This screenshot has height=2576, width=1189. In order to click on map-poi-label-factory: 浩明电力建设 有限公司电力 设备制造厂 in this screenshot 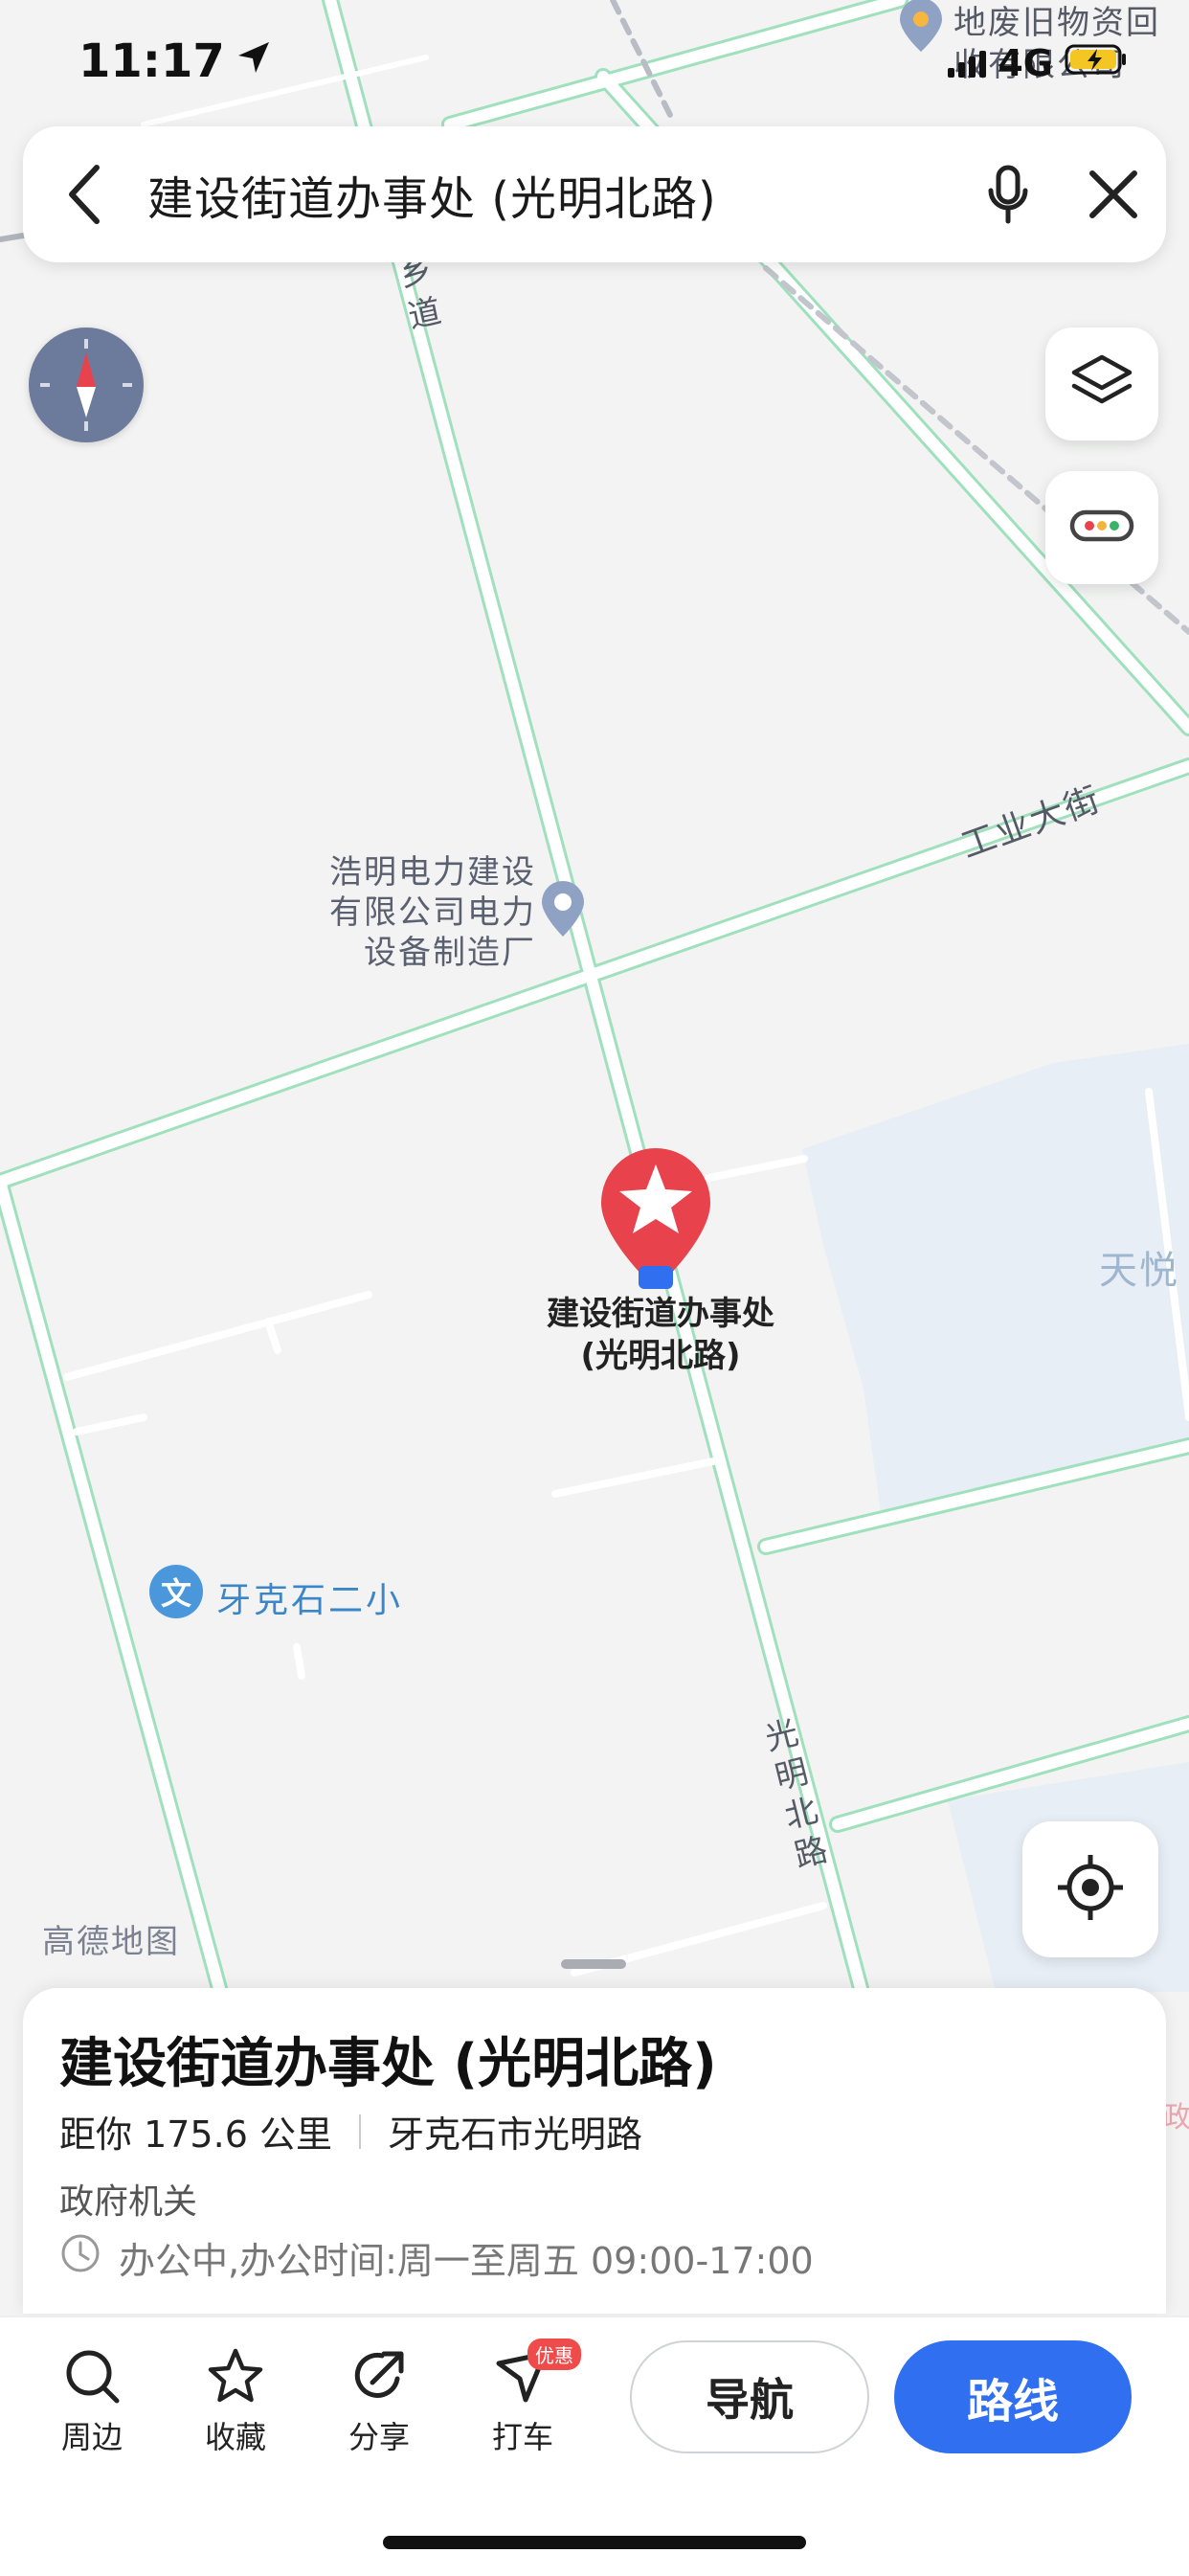, I will do `click(411, 912)`.